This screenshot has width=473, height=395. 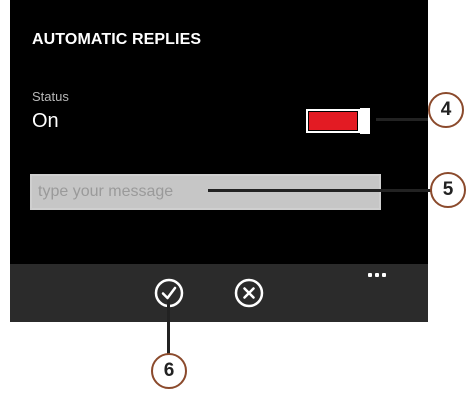 What do you see at coordinates (219, 293) in the screenshot?
I see `app-bar` at bounding box center [219, 293].